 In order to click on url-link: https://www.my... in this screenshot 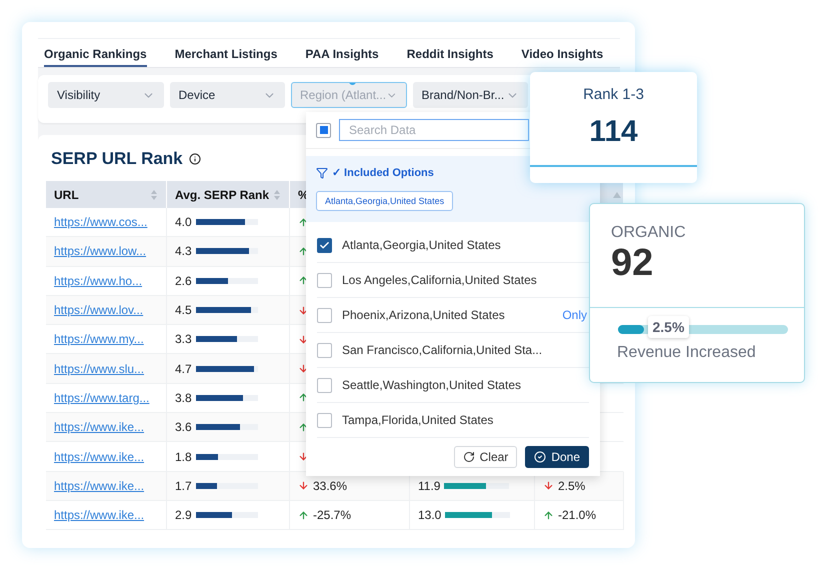, I will do `click(99, 339)`.